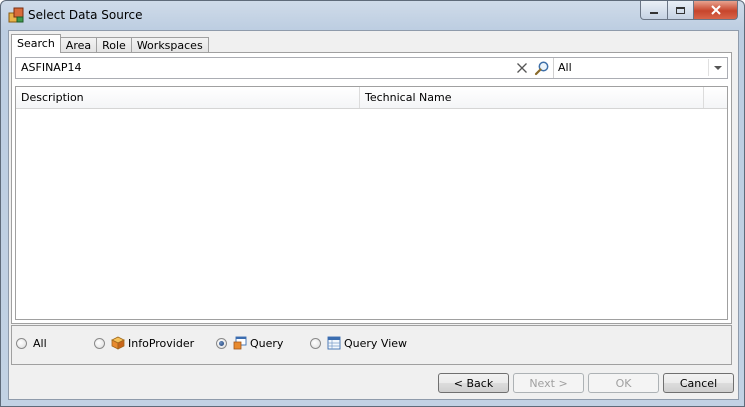 This screenshot has width=745, height=407. Describe the element at coordinates (548, 383) in the screenshot. I see `next-button: Next >` at that location.